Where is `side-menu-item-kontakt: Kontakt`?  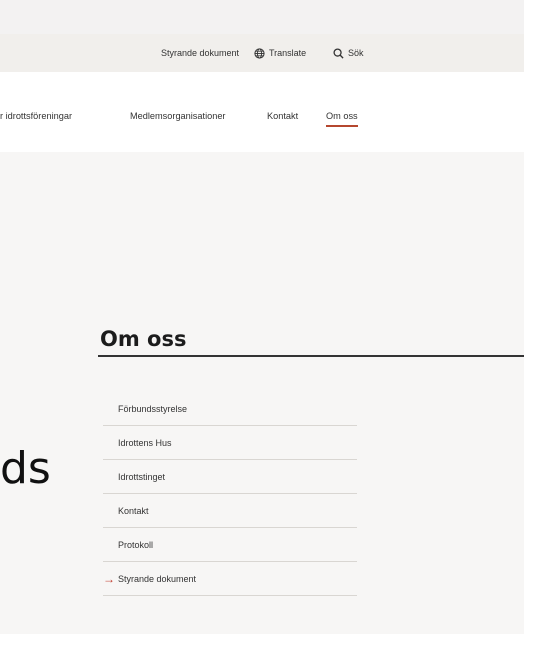
side-menu-item-kontakt: Kontakt is located at coordinates (230, 511).